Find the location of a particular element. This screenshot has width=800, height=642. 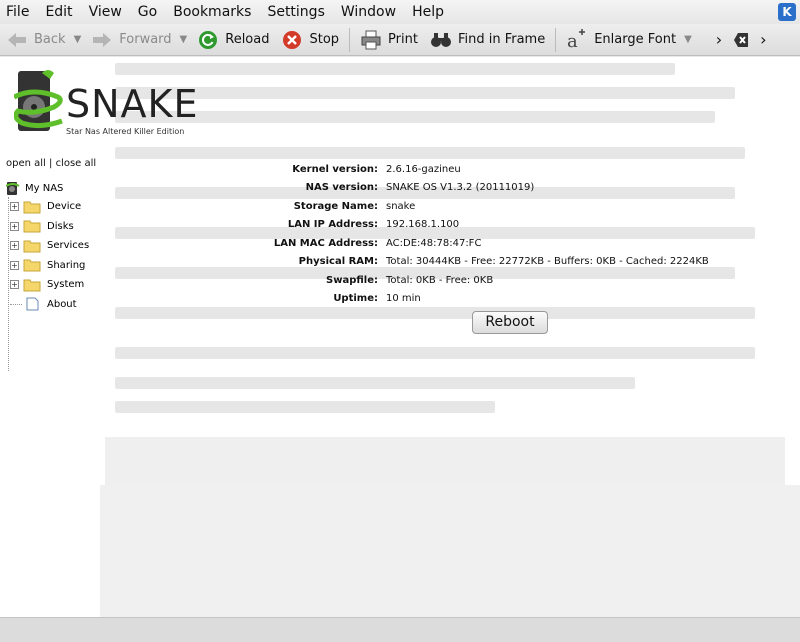

info-value: 192.168.1.100 is located at coordinates (423, 225).